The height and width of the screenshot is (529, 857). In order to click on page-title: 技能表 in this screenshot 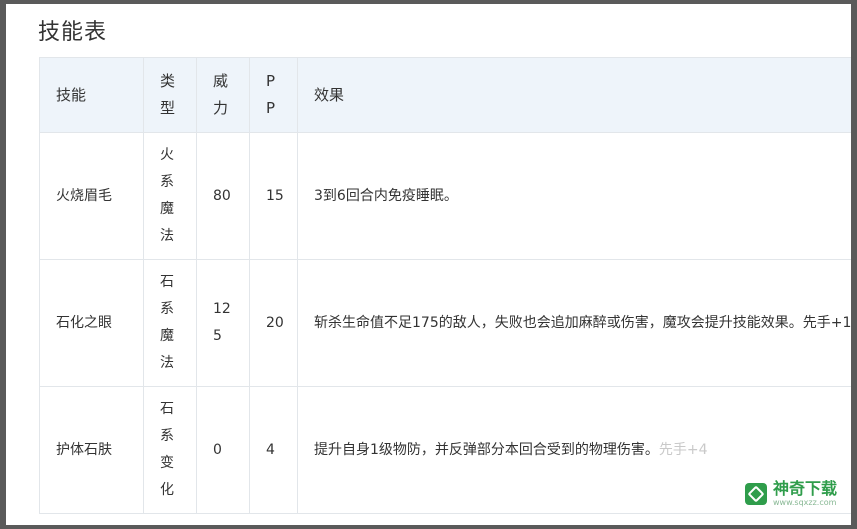, I will do `click(73, 32)`.